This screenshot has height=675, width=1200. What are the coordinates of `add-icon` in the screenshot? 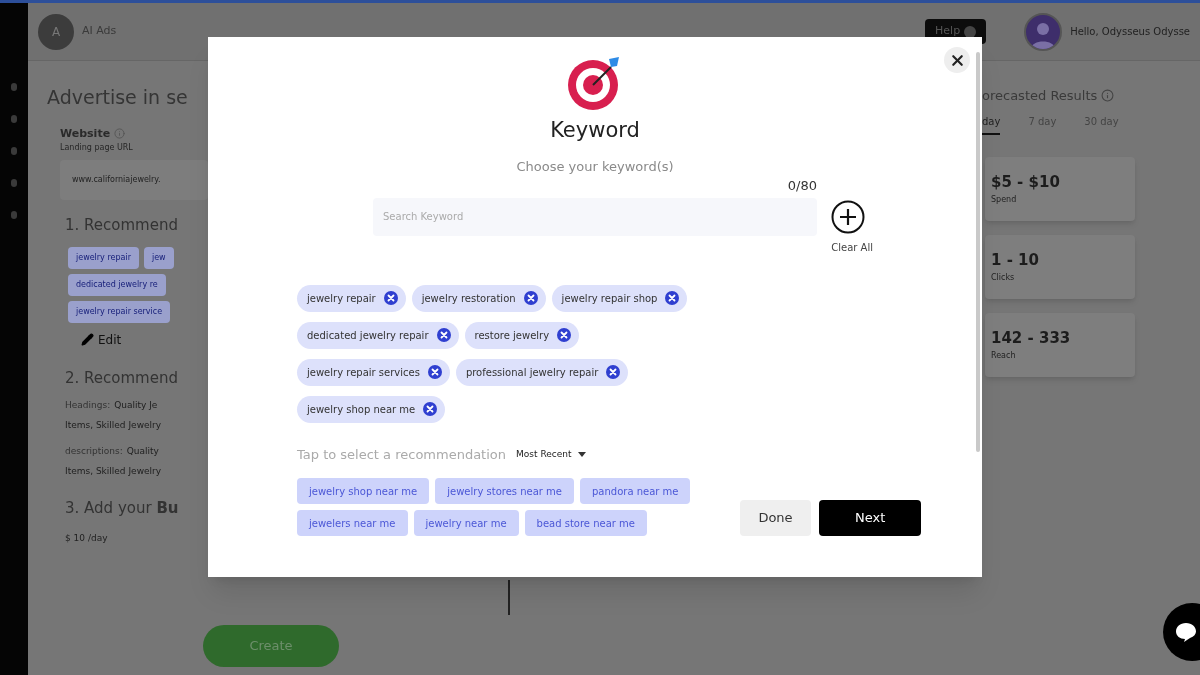 It's located at (848, 216).